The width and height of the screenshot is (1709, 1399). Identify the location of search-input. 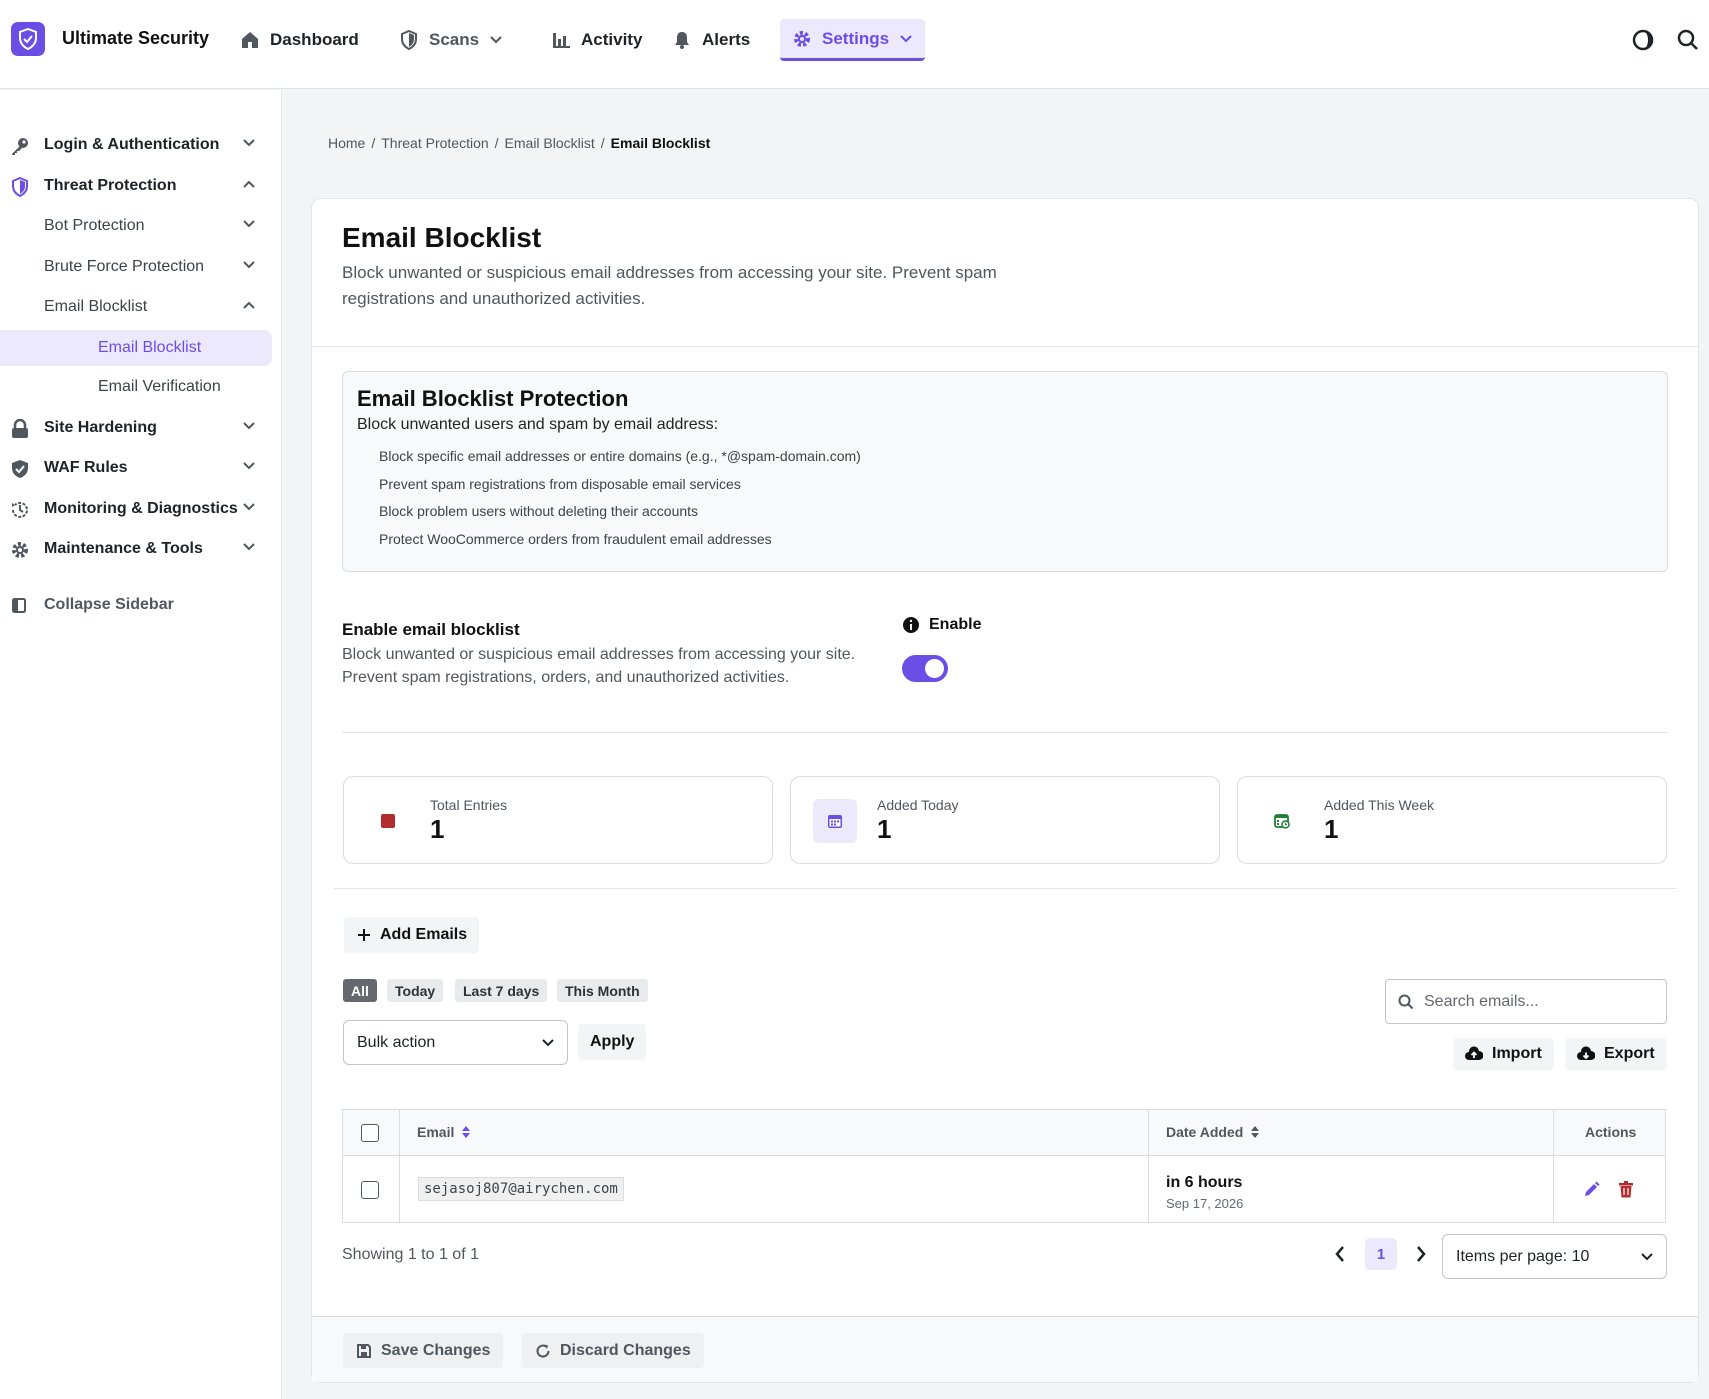
(1534, 1001).